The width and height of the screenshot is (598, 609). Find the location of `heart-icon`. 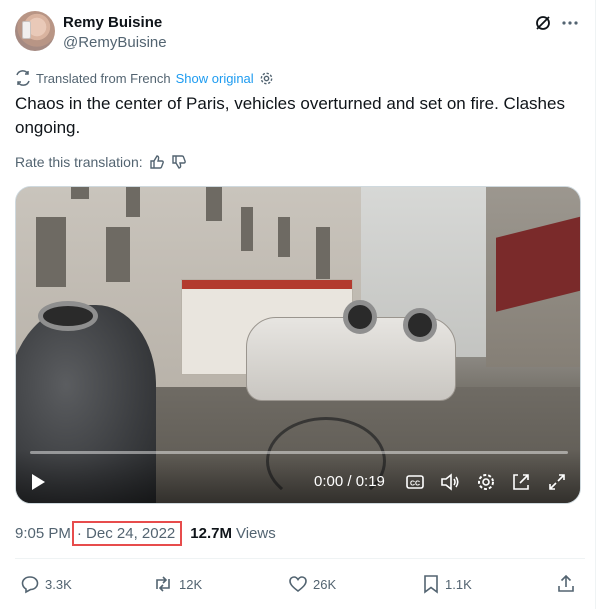

heart-icon is located at coordinates (298, 584).